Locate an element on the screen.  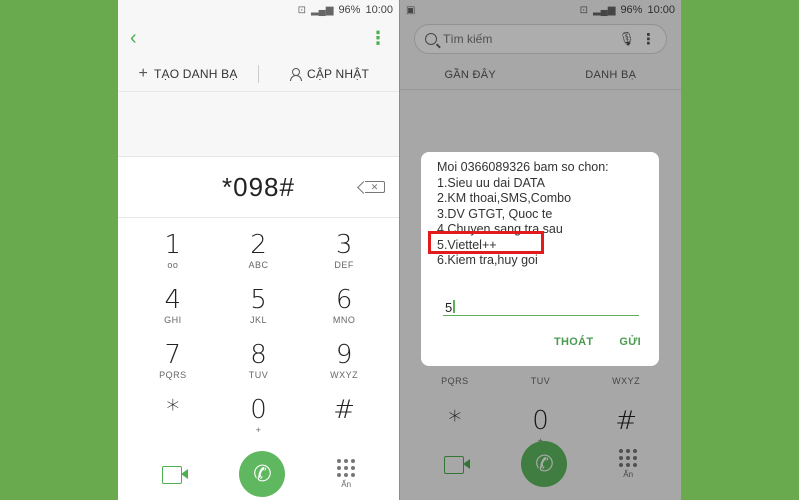
key-7: 7 PQRS is located at coordinates (173, 361).